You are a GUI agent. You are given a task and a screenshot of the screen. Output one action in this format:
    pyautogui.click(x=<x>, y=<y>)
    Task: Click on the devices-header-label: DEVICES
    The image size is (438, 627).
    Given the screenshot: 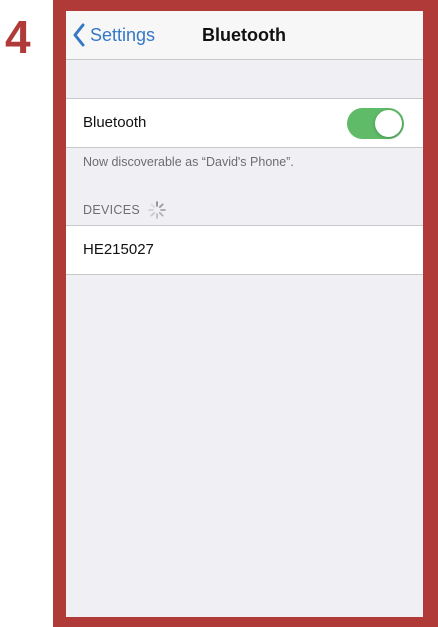 What is the action you would take?
    pyautogui.click(x=111, y=210)
    